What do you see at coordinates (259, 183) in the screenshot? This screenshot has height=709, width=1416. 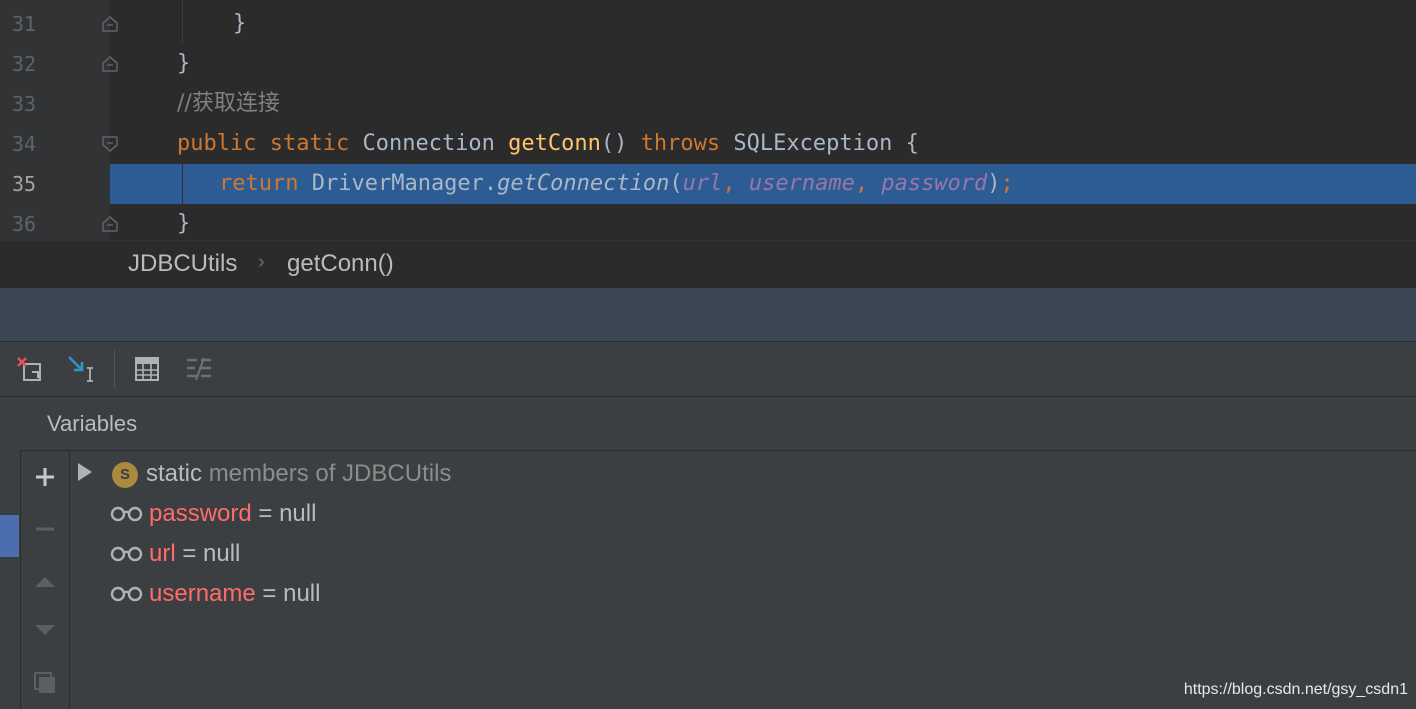 I see `keyword: return` at bounding box center [259, 183].